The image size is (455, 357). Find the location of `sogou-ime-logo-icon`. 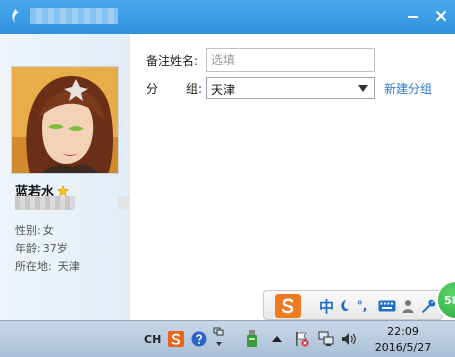

sogou-ime-logo-icon is located at coordinates (288, 306).